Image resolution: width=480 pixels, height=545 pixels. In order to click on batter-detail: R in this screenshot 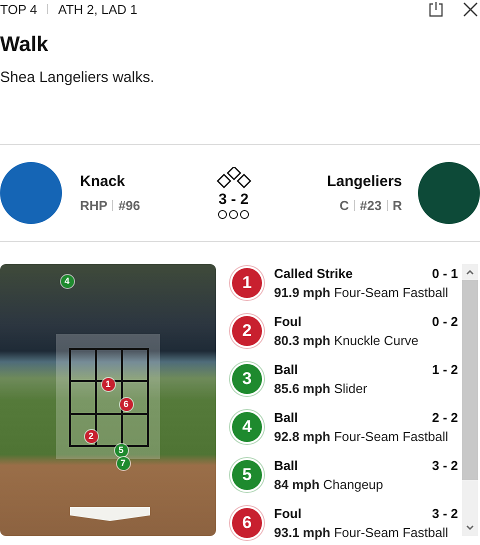, I will do `click(397, 205)`.